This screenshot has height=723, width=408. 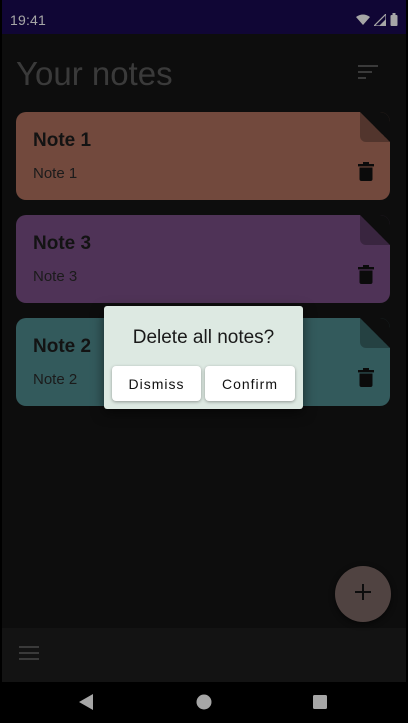 I want to click on confirm-button: Confirm, so click(x=250, y=383).